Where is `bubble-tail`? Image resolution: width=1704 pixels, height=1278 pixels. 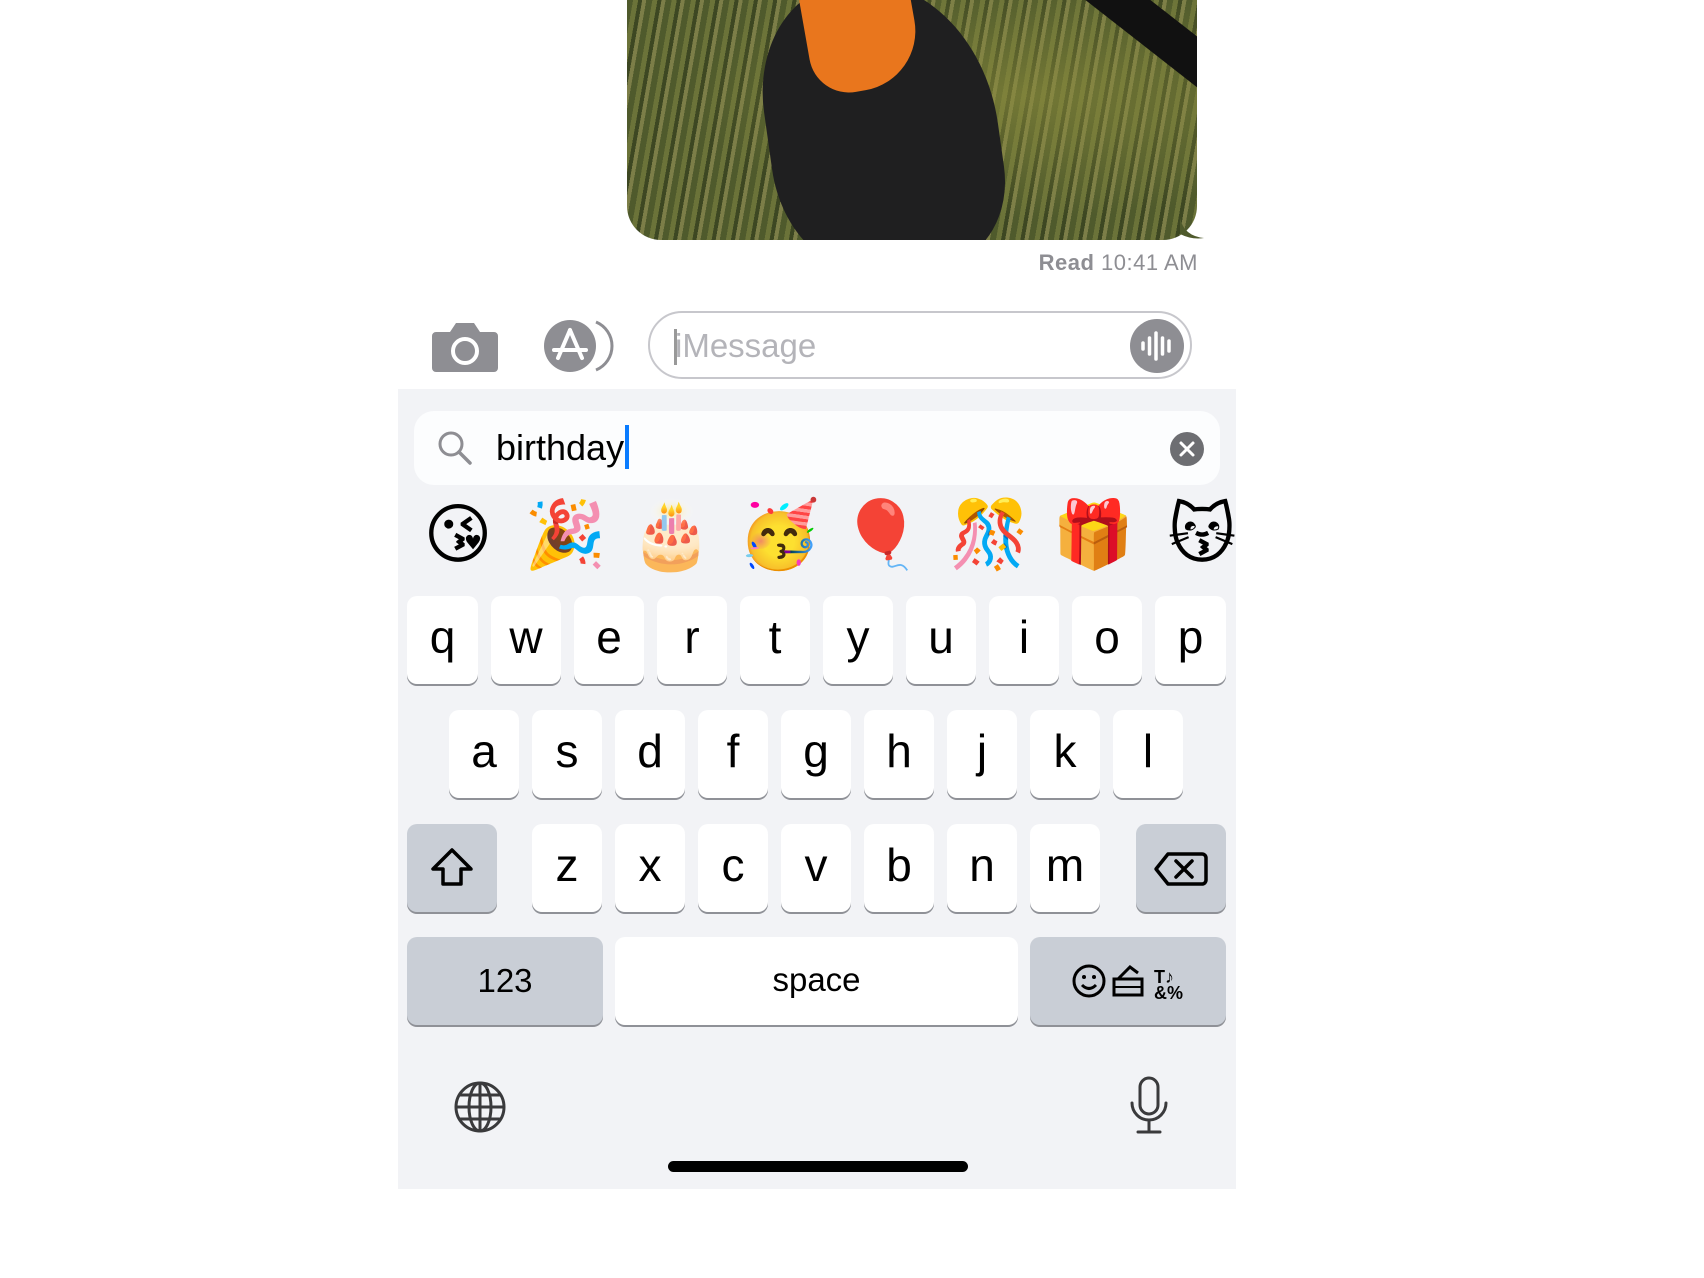
bubble-tail is located at coordinates (1192, 228).